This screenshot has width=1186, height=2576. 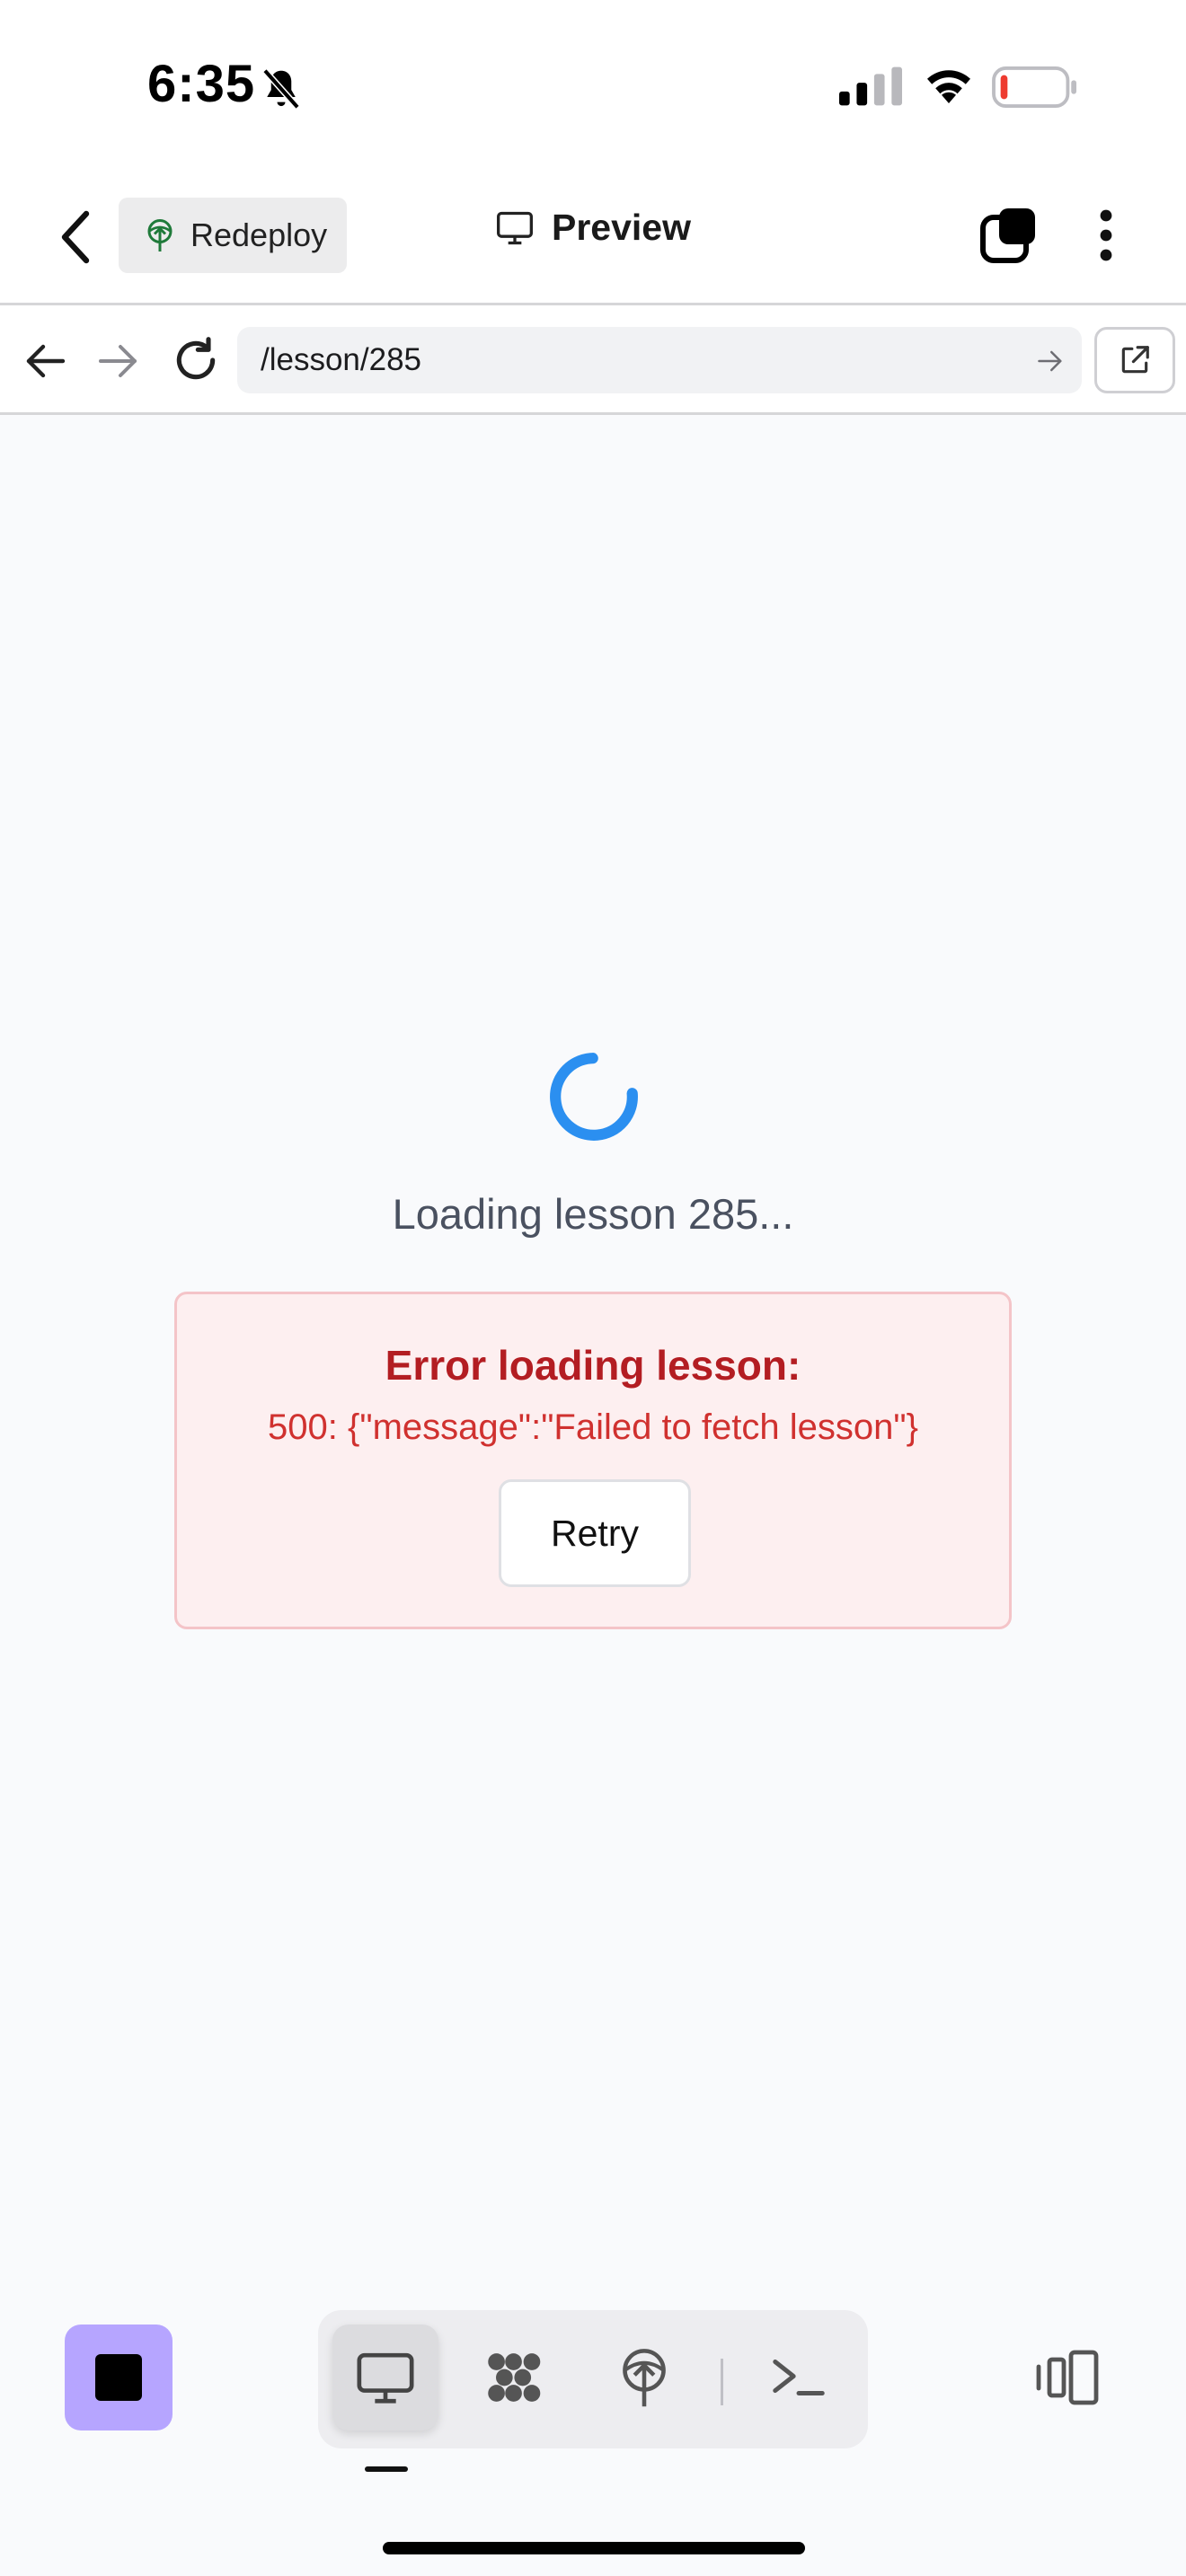 I want to click on terminal-icon, so click(x=799, y=2377).